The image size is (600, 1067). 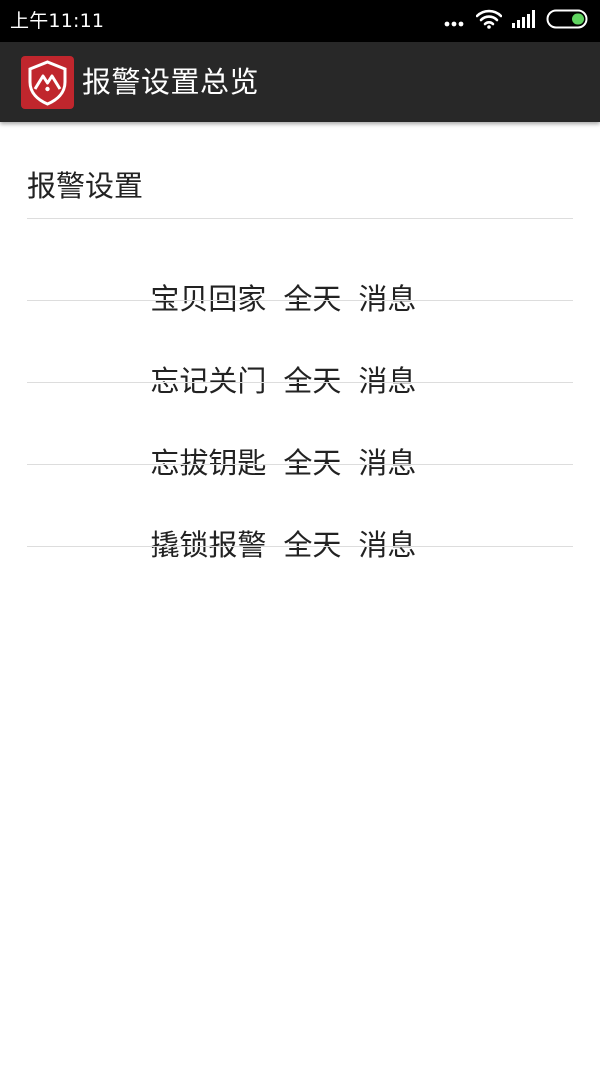 What do you see at coordinates (300, 513) in the screenshot?
I see `alarm-item-tamper: 撬锁报警 全天 消息` at bounding box center [300, 513].